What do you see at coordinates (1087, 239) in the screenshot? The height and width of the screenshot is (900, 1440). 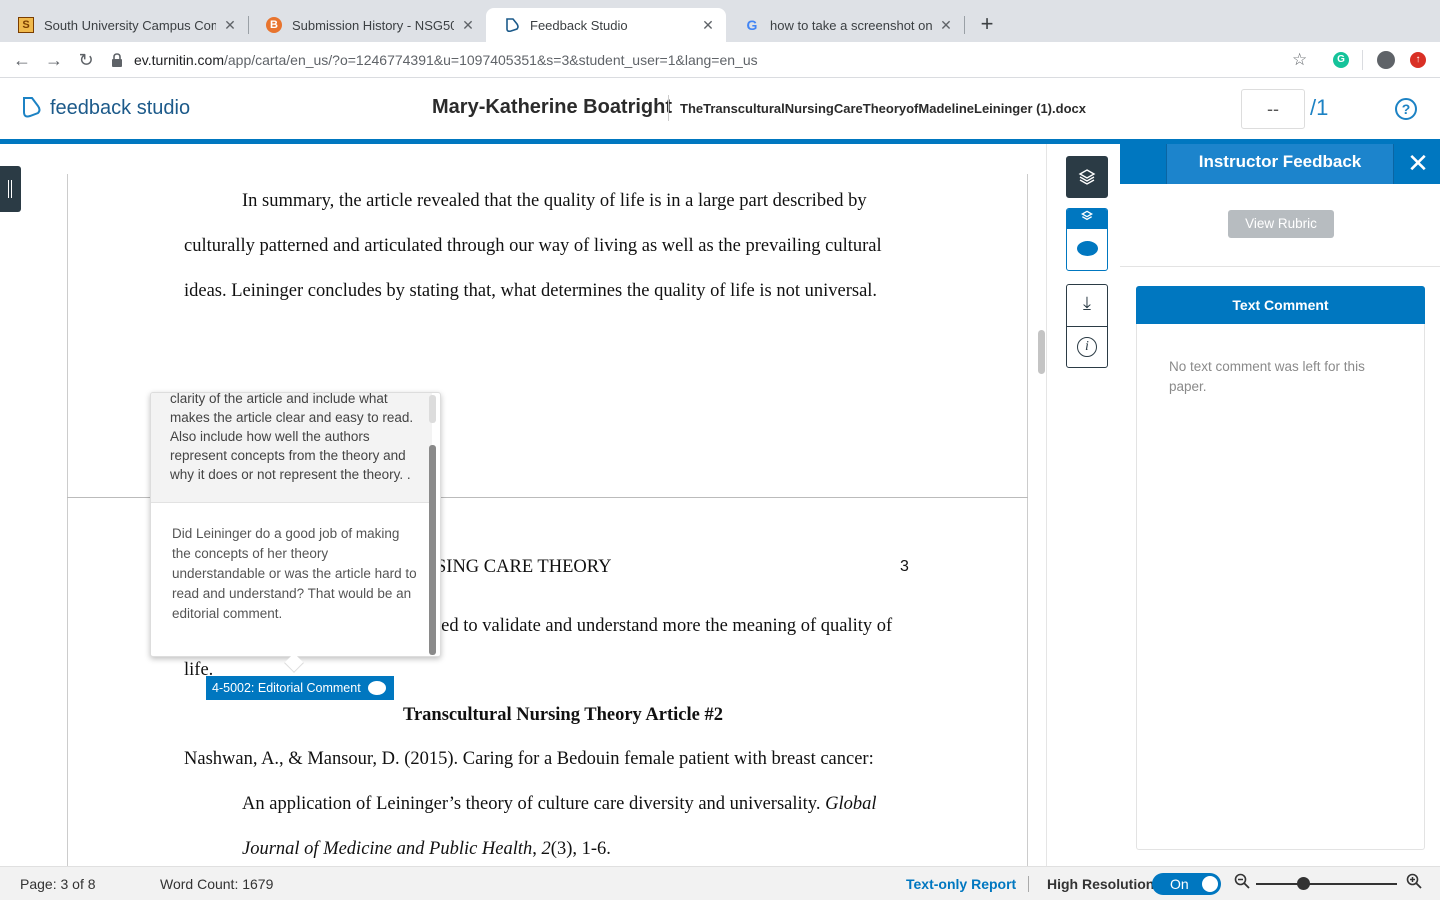 I see `grading-layer-button` at bounding box center [1087, 239].